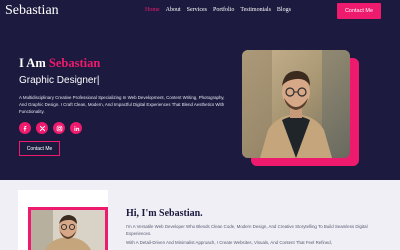 This screenshot has height=250, width=400. I want to click on hero-greeting: I Am, so click(34, 63).